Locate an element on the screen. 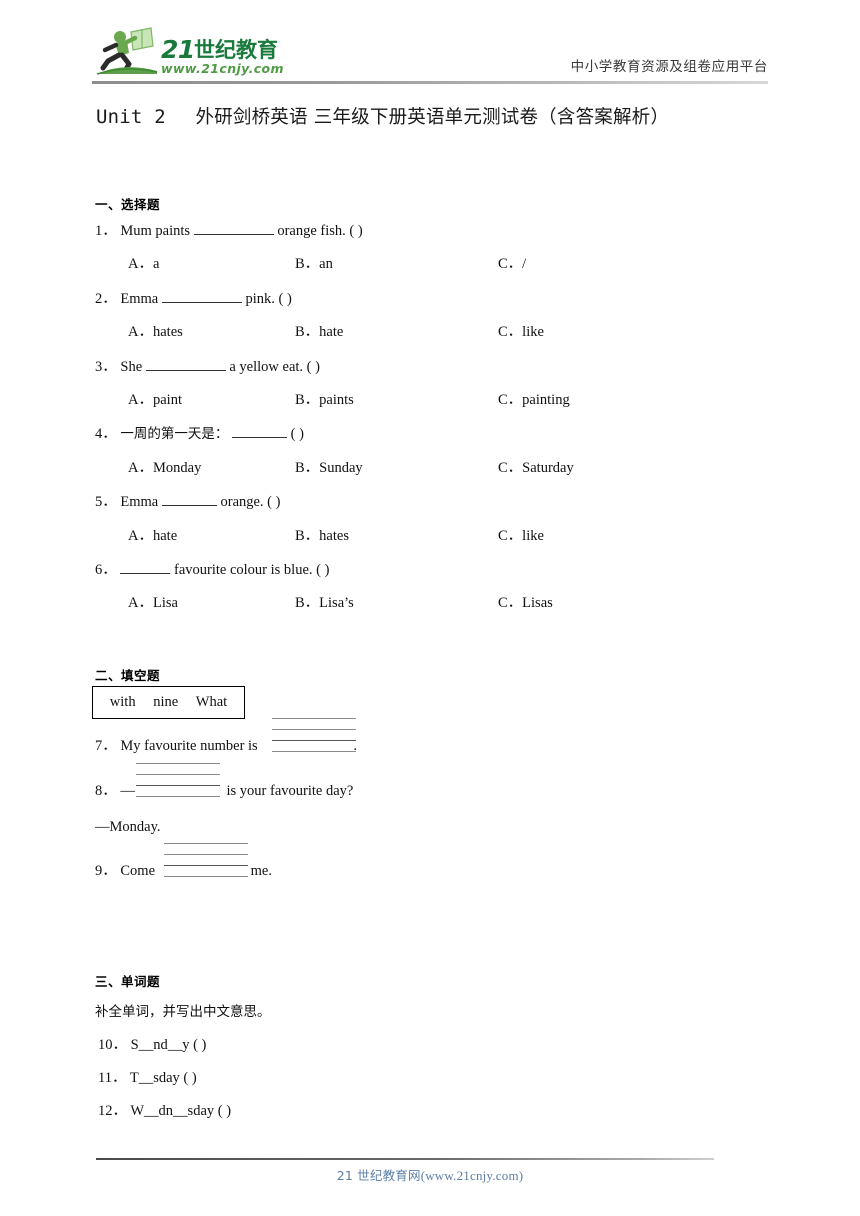 The width and height of the screenshot is (860, 1216). question-5-text-after: orange. ( ) is located at coordinates (250, 502).